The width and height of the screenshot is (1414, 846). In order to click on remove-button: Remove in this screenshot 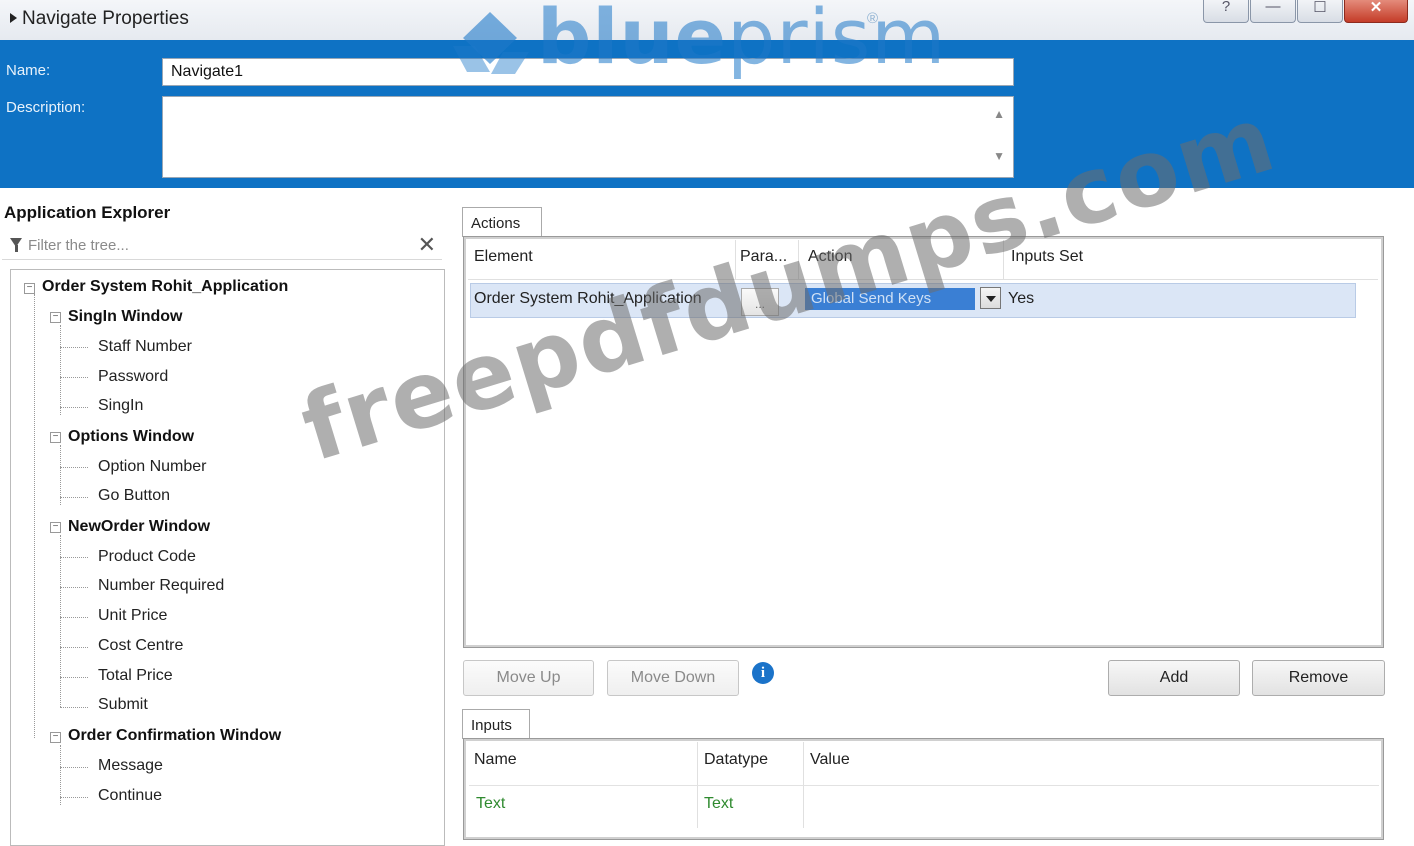, I will do `click(1318, 678)`.